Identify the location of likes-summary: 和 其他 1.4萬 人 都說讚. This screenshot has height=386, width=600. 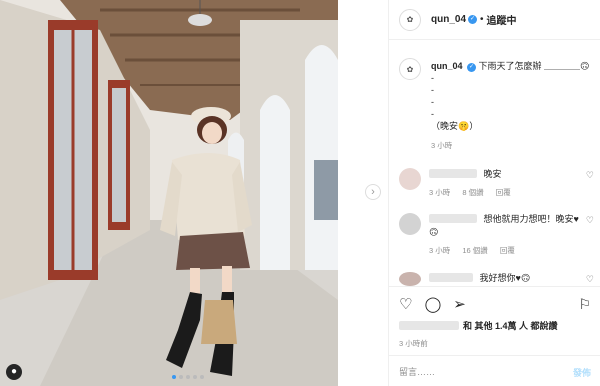
(478, 325).